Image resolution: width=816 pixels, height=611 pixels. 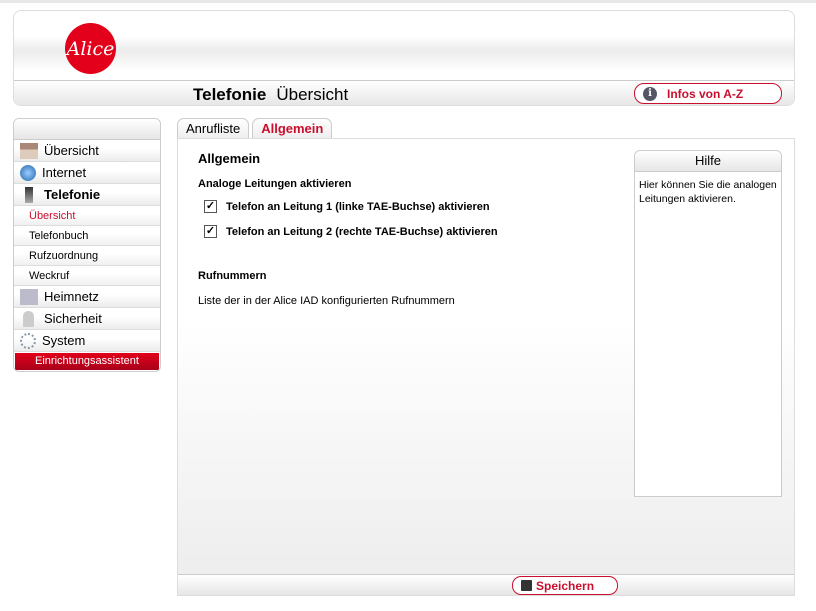 I want to click on page-title: Telefonie Übersicht, so click(x=270, y=95).